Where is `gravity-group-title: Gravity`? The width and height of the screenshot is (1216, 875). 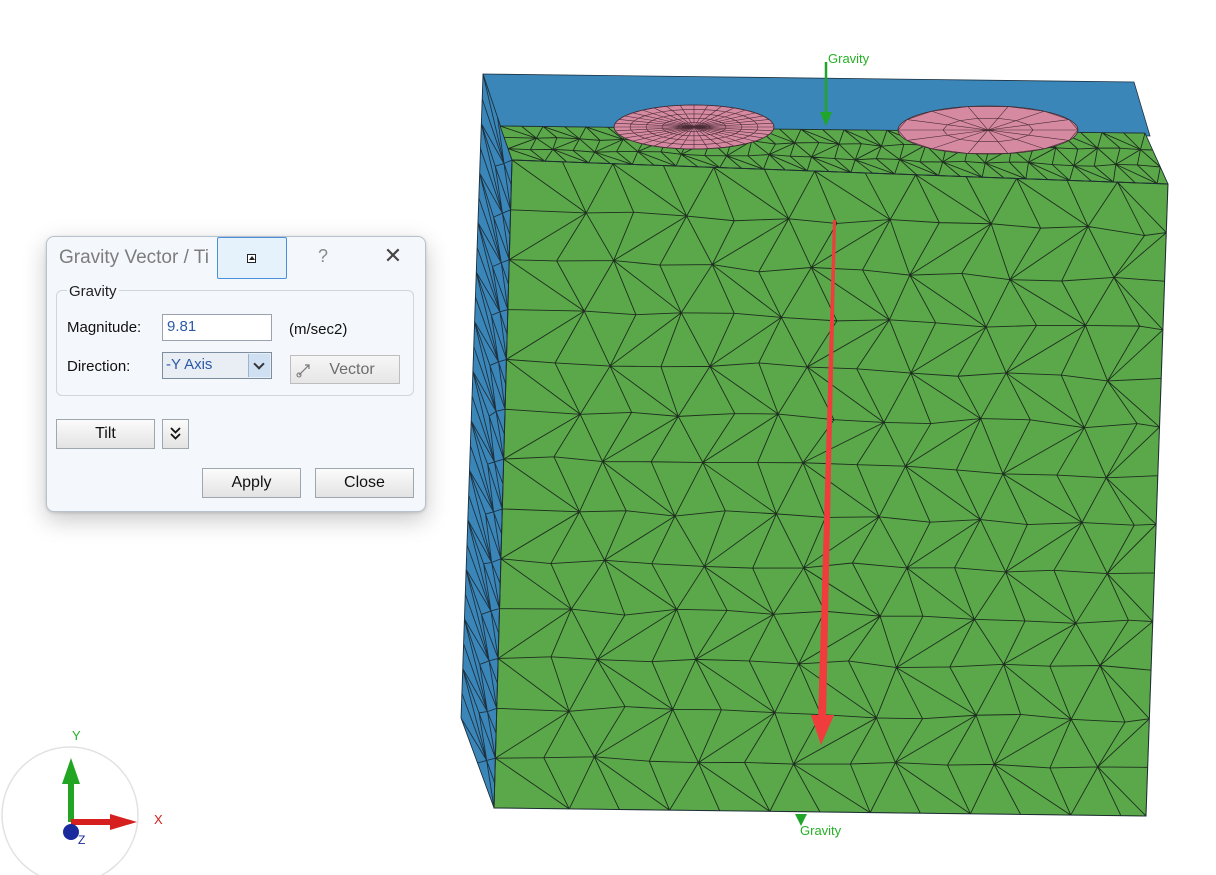 gravity-group-title: Gravity is located at coordinates (93, 291).